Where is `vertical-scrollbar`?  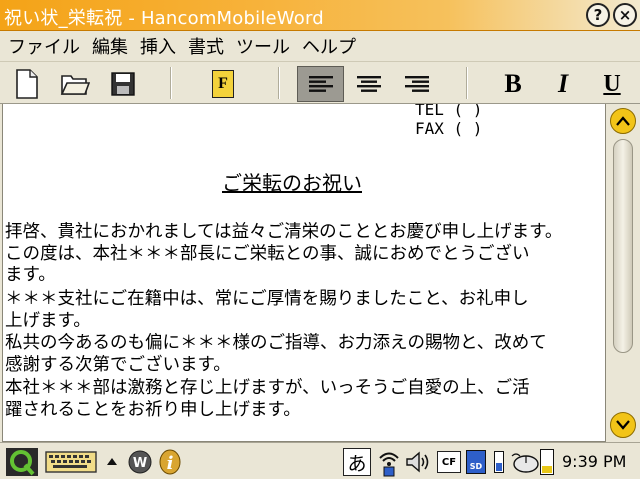
vertical-scrollbar is located at coordinates (623, 273).